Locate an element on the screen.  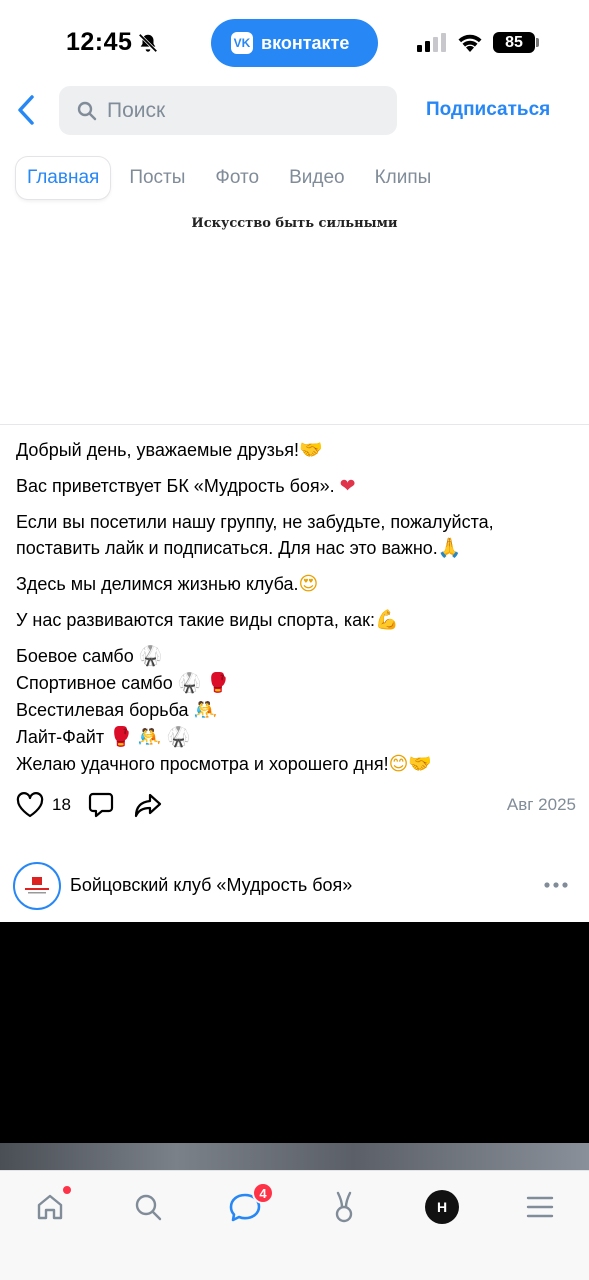
cover-caption: Искусство быть сильными is located at coordinates (294, 223).